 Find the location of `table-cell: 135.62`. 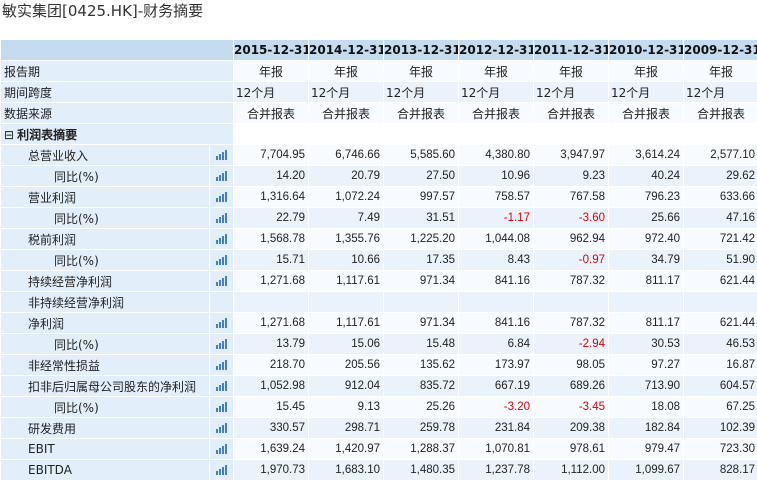

table-cell: 135.62 is located at coordinates (421, 365).